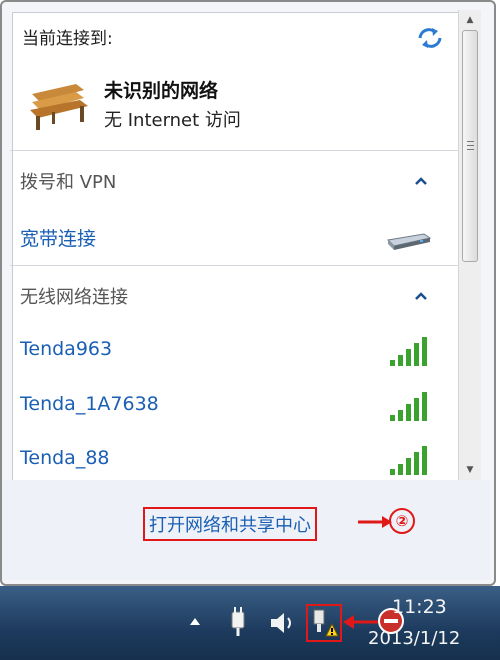 This screenshot has width=500, height=660. Describe the element at coordinates (409, 241) in the screenshot. I see `modem-icon` at that location.